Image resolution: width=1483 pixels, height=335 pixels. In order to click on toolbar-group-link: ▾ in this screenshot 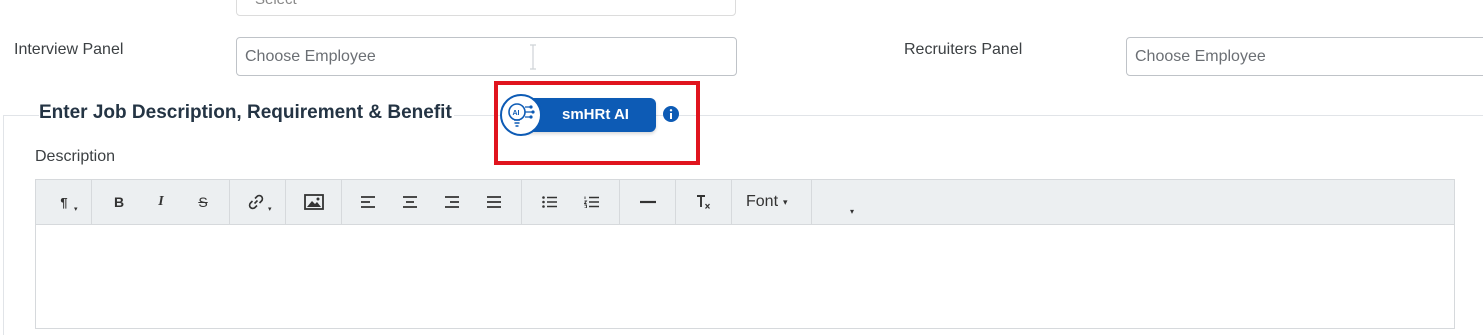, I will do `click(258, 202)`.